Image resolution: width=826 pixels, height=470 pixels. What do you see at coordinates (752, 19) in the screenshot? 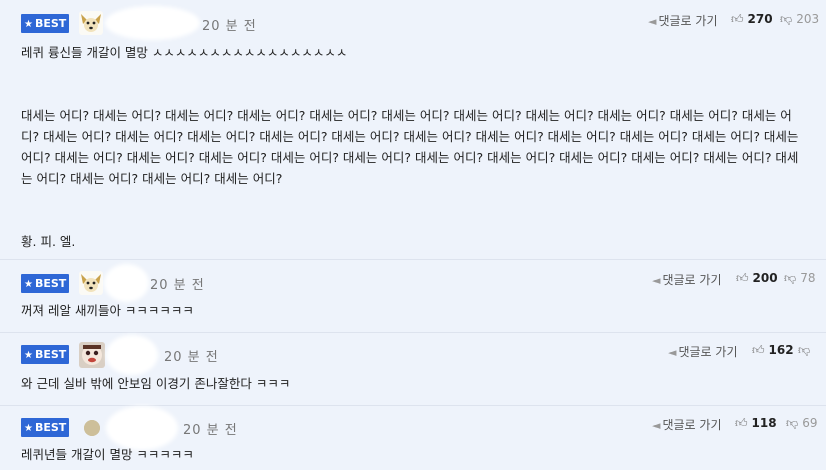
I see `upvote-button: 👍︎ 270` at bounding box center [752, 19].